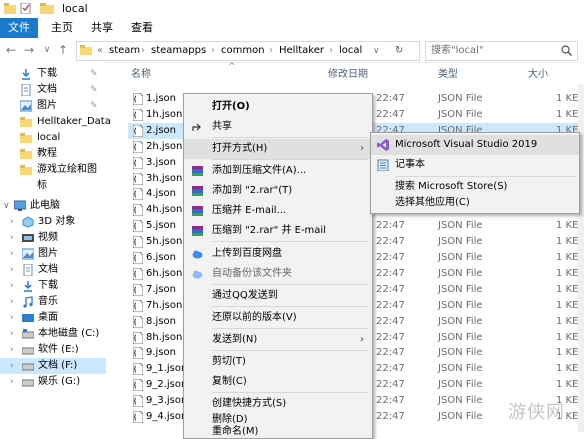  I want to click on up-button: ↑, so click(63, 50).